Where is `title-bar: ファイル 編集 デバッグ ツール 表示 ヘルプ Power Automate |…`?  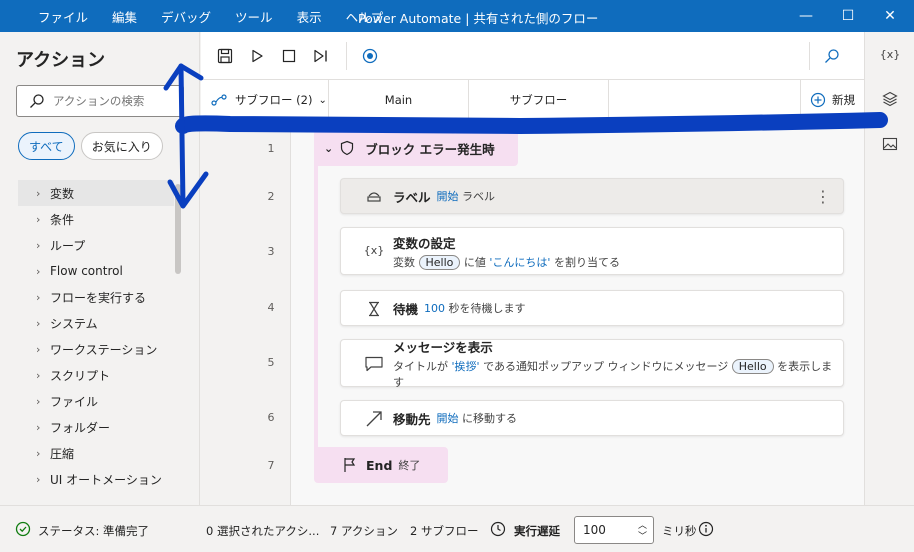 title-bar: ファイル 編集 デバッグ ツール 表示 ヘルプ Power Automate |… is located at coordinates (457, 16).